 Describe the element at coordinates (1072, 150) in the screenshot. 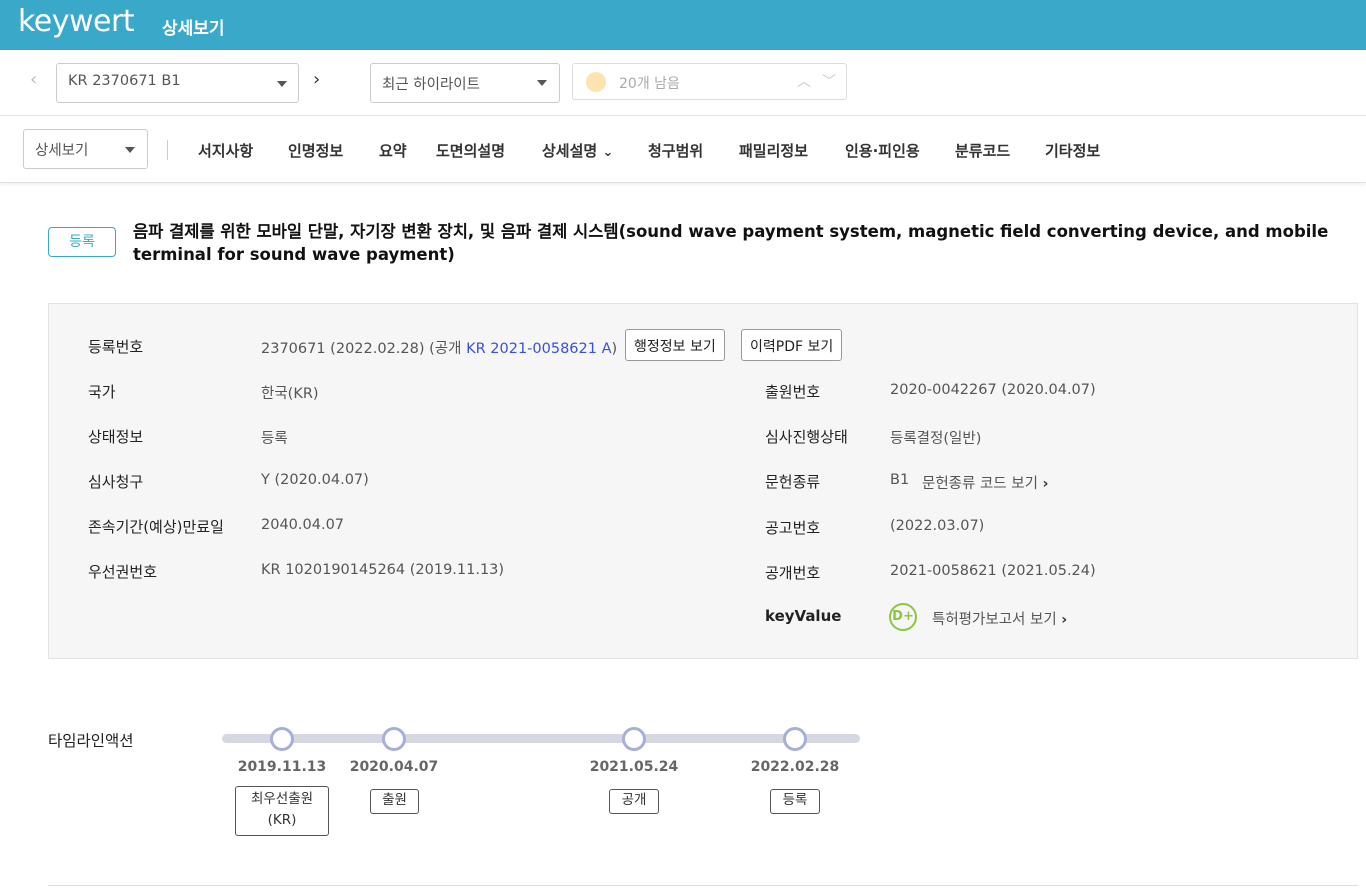

I see `tab-other-info: 기타정보` at that location.